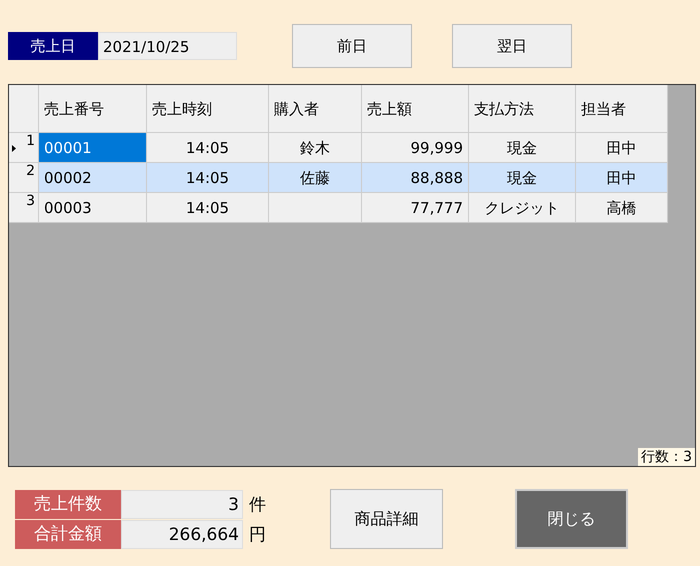 The image size is (700, 566). What do you see at coordinates (622, 109) in the screenshot?
I see `column-header: 担当者` at bounding box center [622, 109].